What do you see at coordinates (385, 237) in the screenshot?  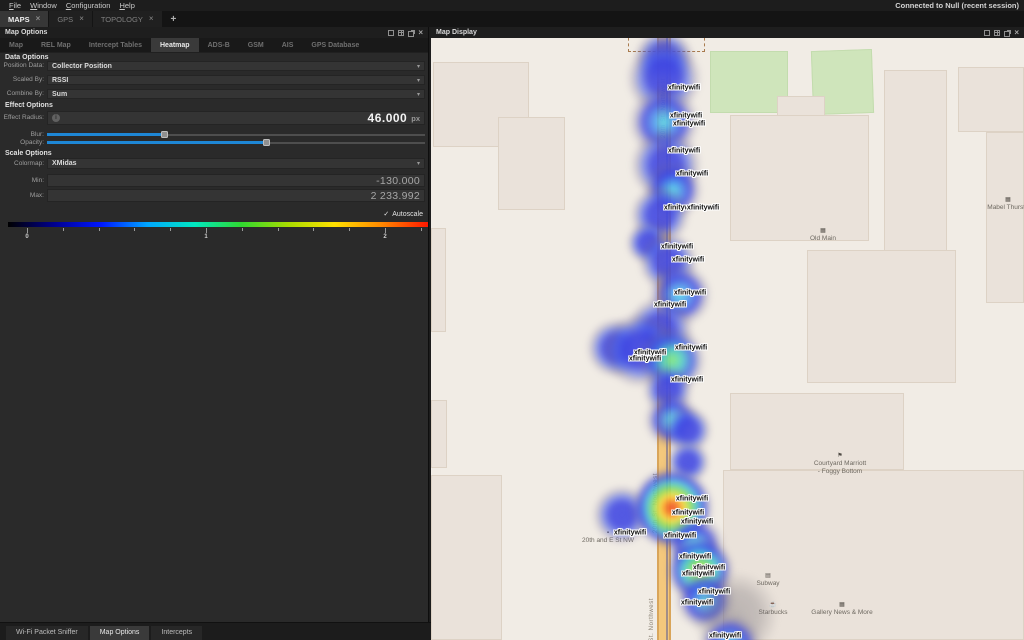 I see `colorbar-tick-label: 2` at bounding box center [385, 237].